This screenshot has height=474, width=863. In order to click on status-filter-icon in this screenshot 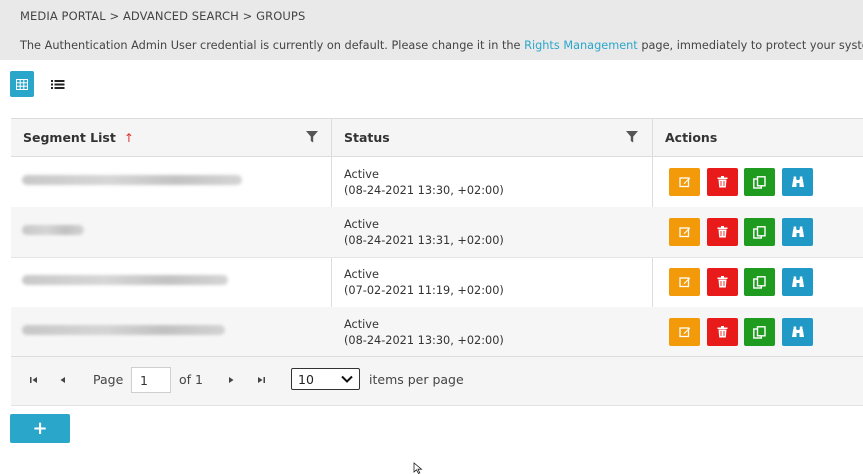, I will do `click(632, 137)`.